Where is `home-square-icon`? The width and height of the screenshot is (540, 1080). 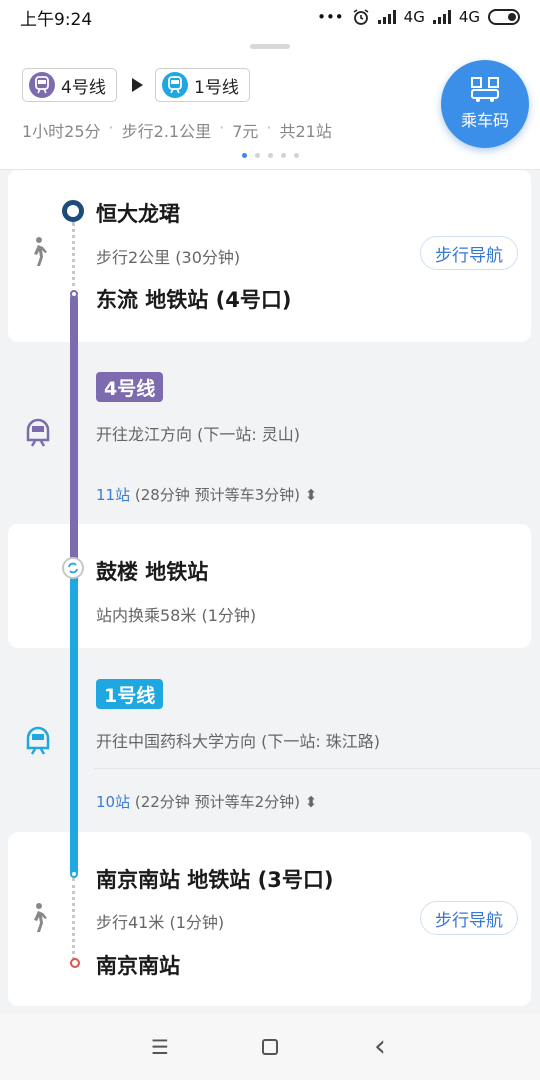
home-square-icon is located at coordinates (270, 1047).